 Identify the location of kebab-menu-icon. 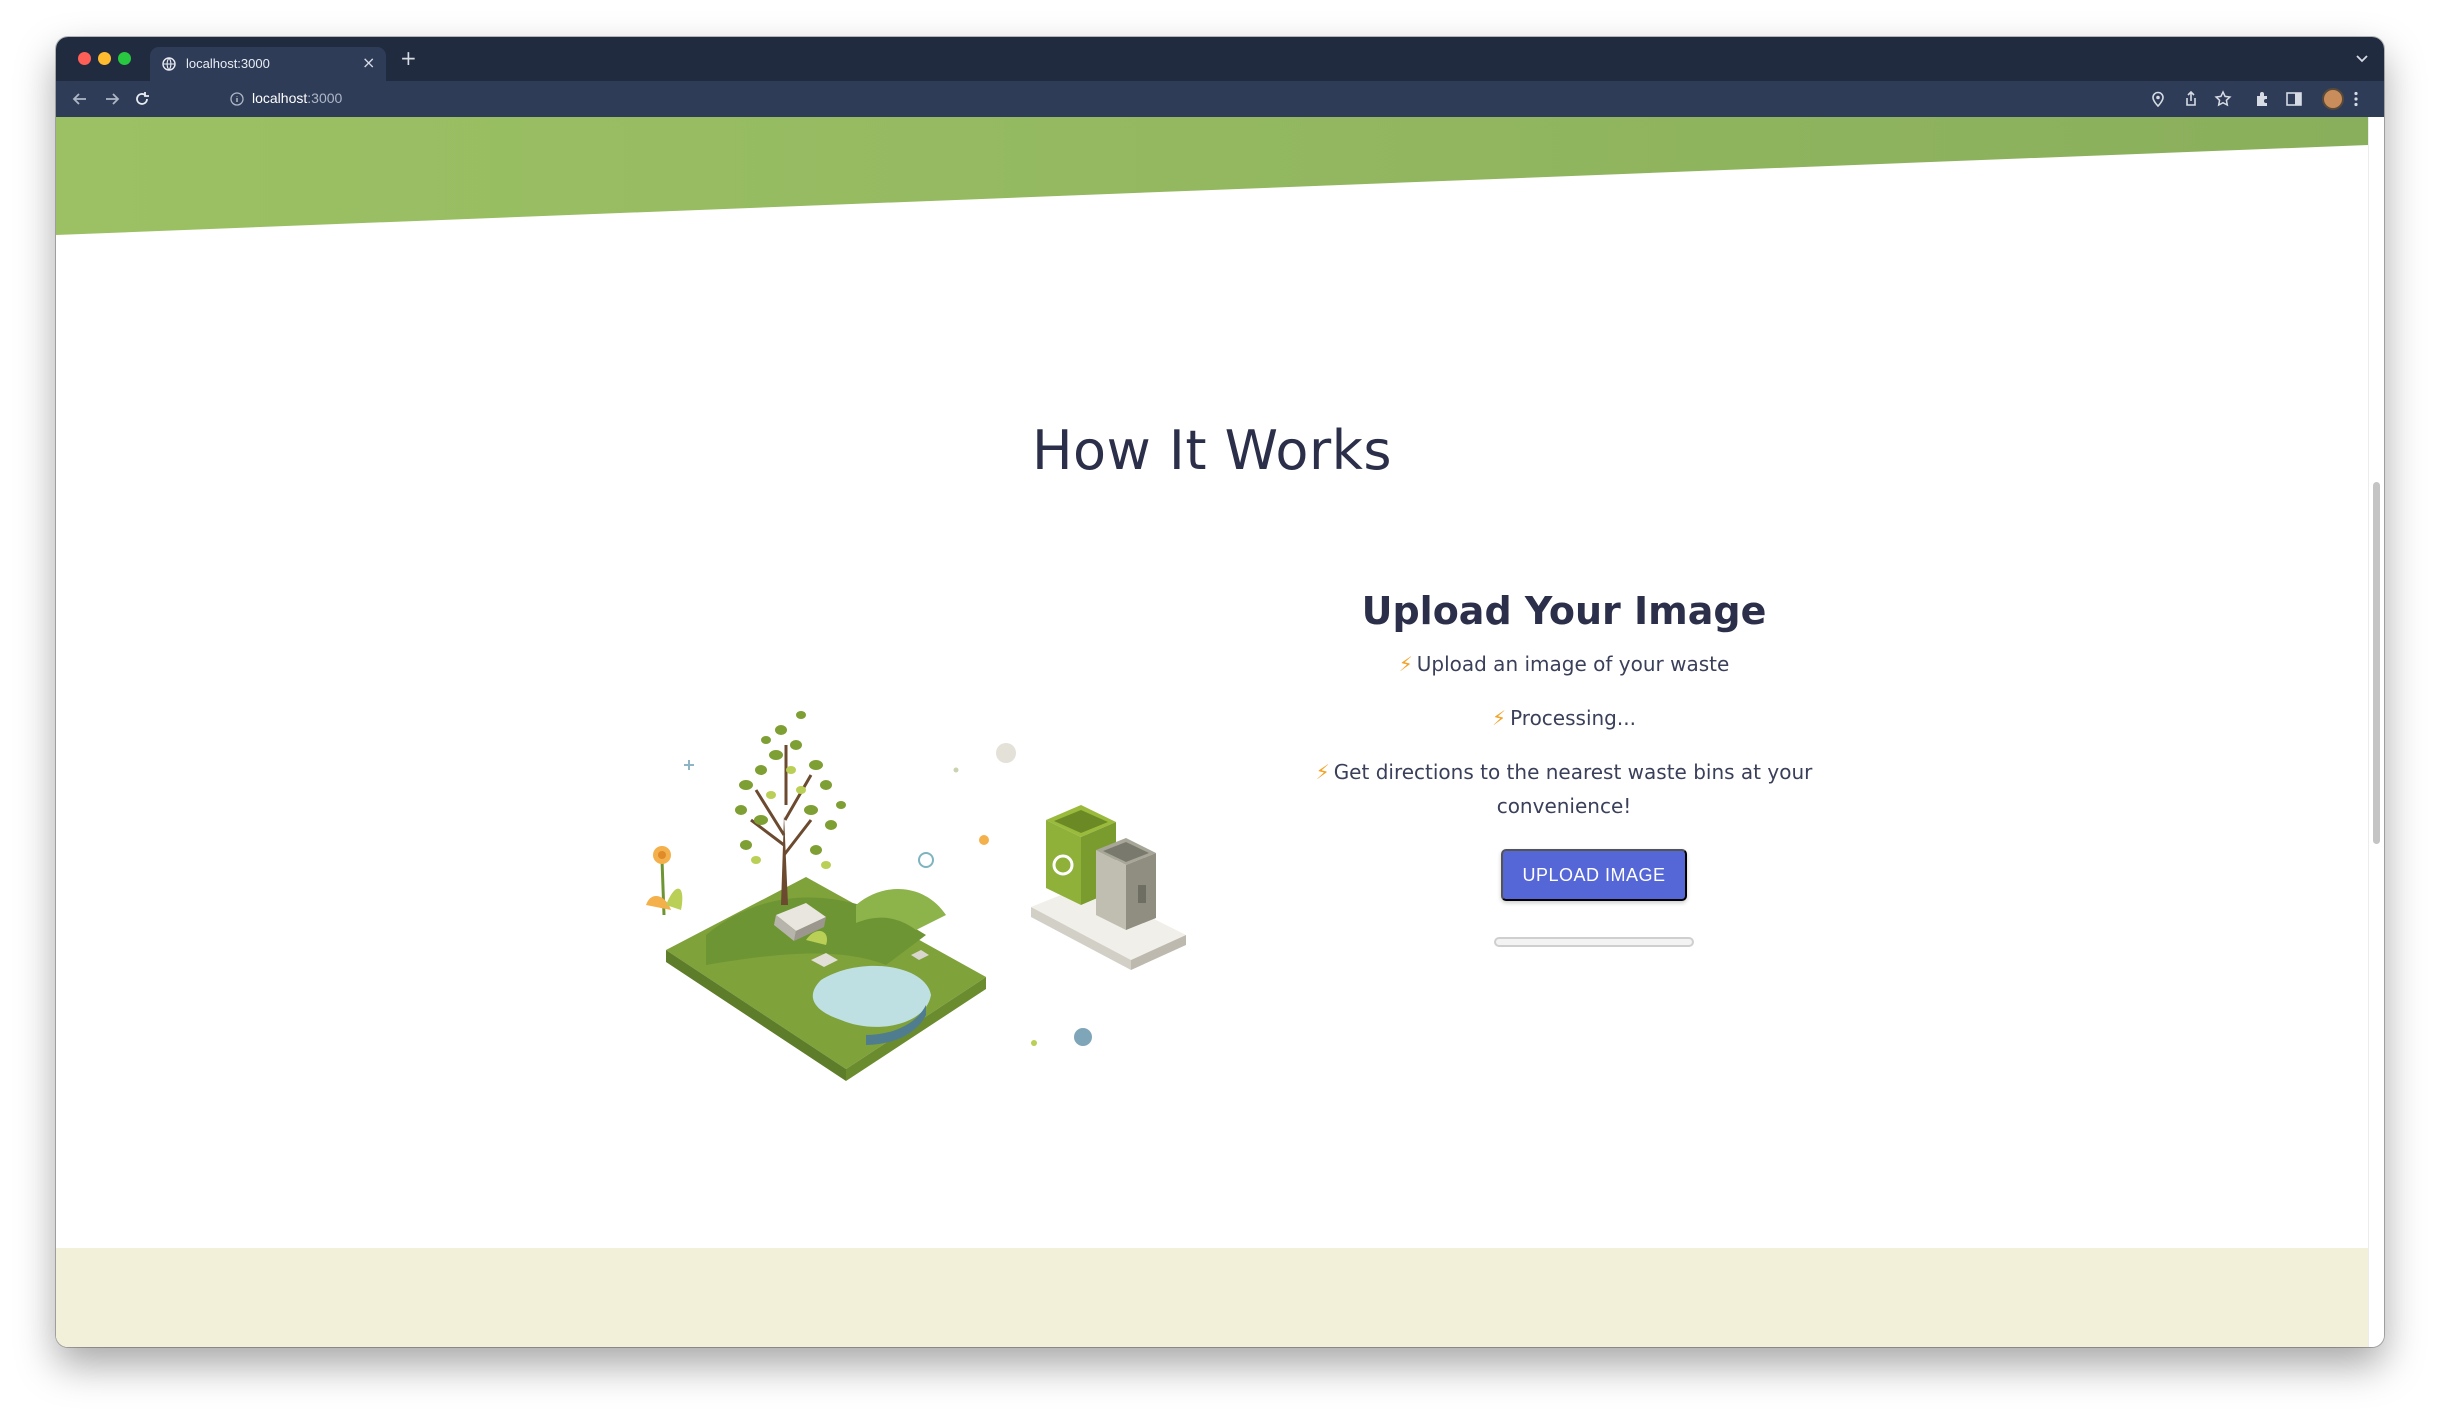
(2356, 99).